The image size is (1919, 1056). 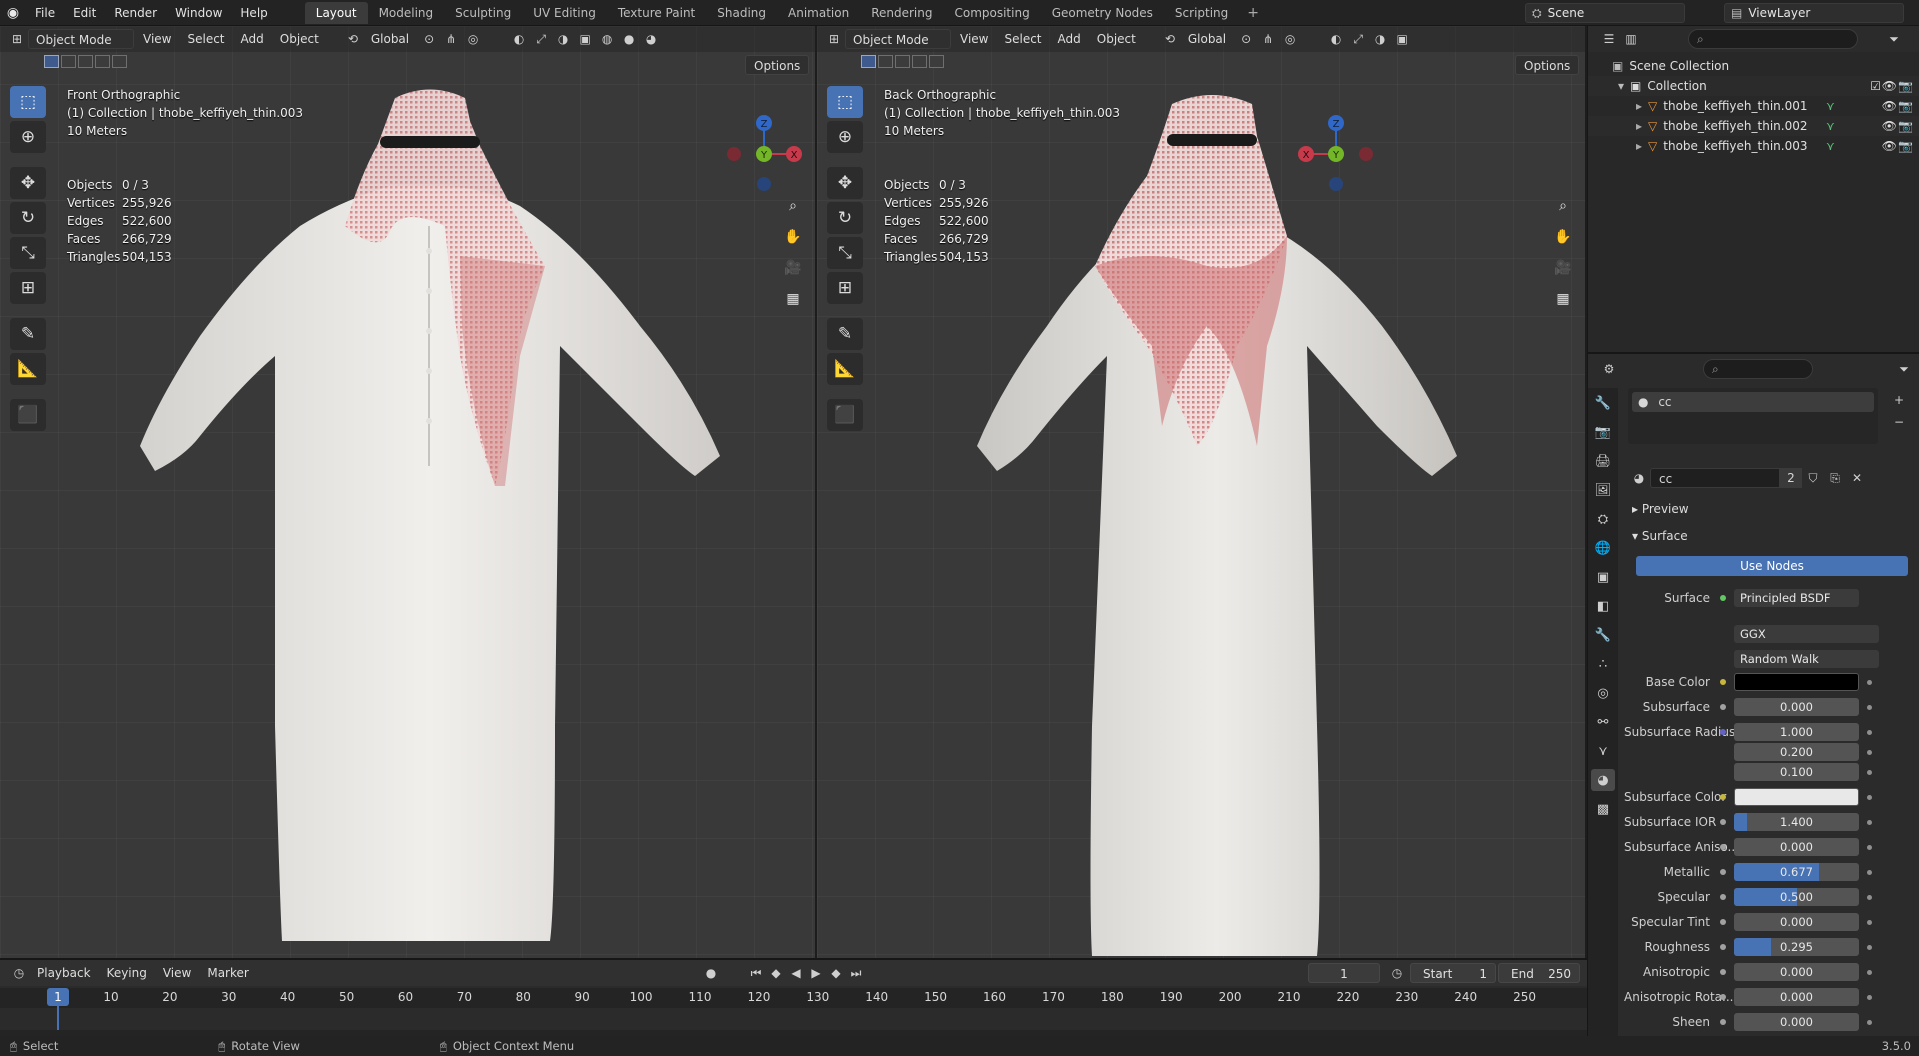 What do you see at coordinates (793, 237) in the screenshot?
I see `pan-hand-icon: ✋` at bounding box center [793, 237].